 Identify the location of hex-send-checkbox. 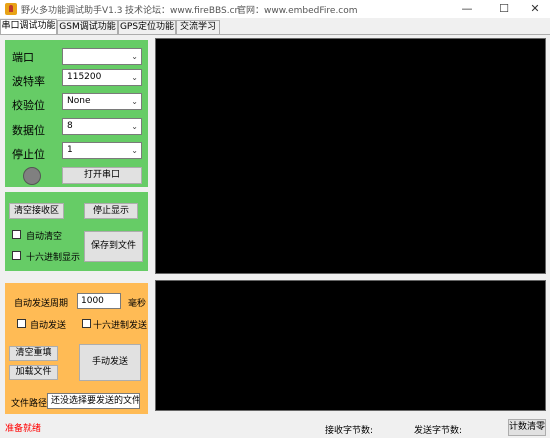
(86, 323).